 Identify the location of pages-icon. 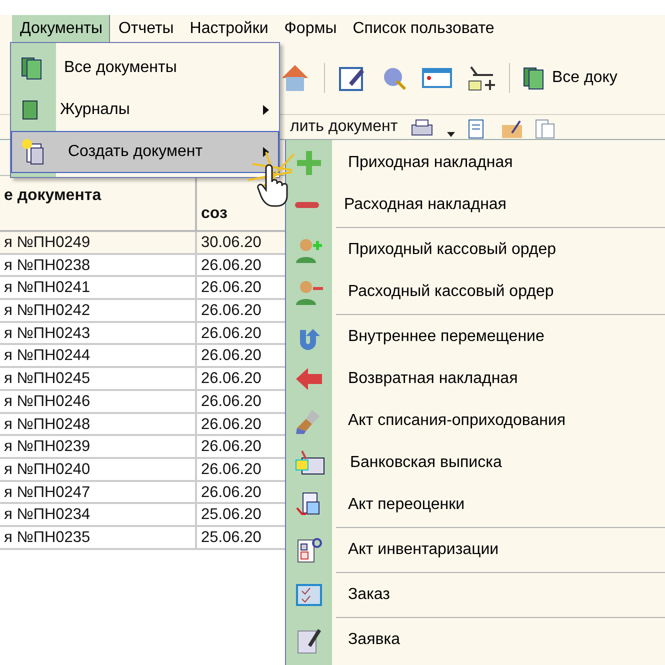
(545, 129).